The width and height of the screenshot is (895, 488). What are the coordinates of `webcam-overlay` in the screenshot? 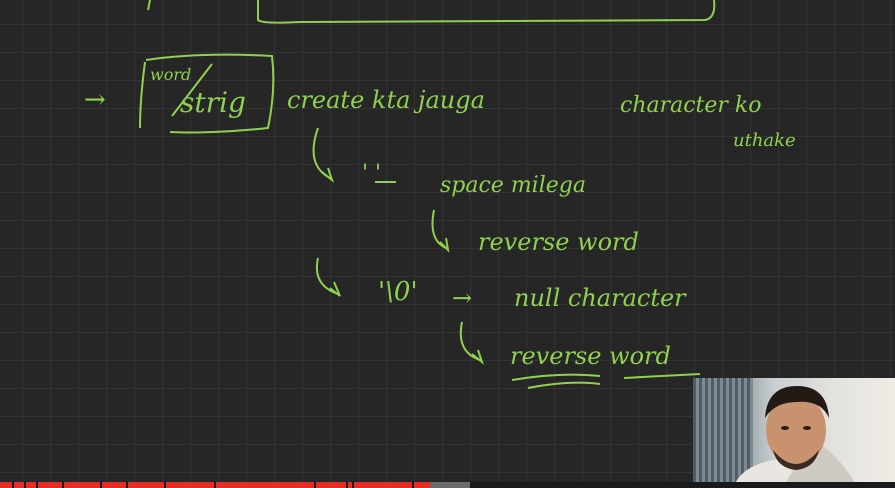 It's located at (794, 433).